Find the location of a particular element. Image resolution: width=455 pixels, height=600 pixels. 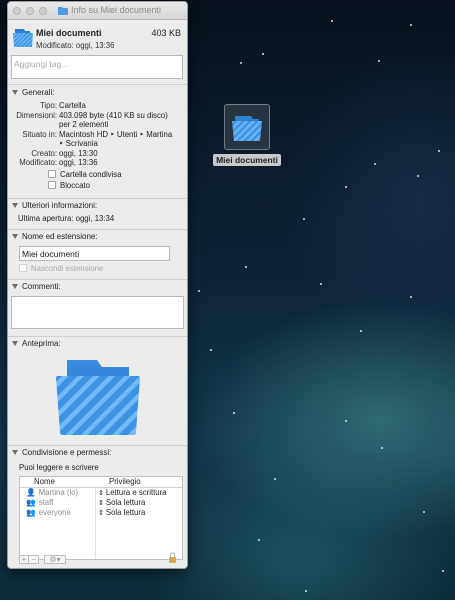

section-comments-title: Commenti: is located at coordinates (41, 286).